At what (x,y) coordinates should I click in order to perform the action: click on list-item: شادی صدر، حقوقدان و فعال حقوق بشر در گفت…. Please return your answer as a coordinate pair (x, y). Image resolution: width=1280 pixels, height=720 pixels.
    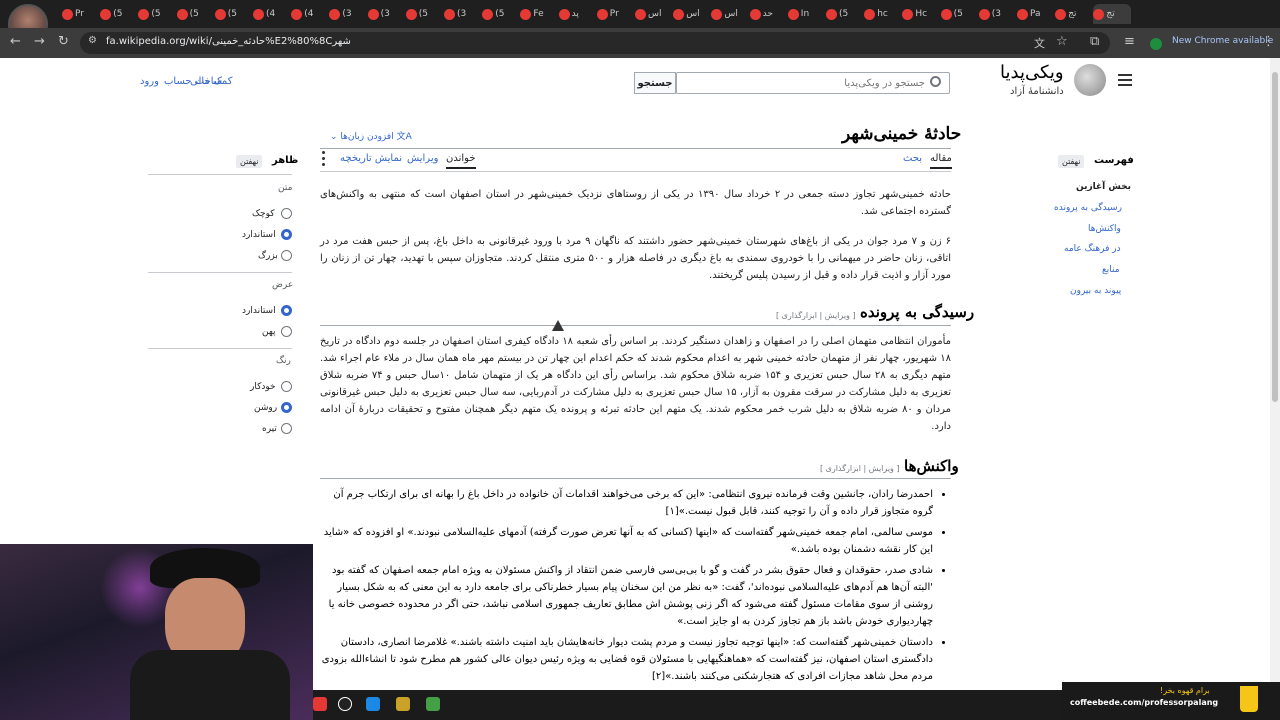
    Looking at the image, I should click on (626, 596).